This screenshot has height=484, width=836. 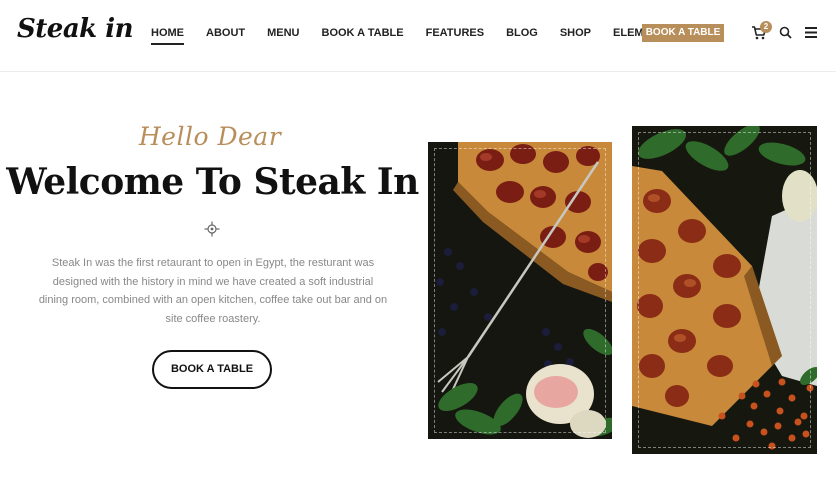 I want to click on nav-book-table-button: BOOK A TABLE, so click(x=683, y=33).